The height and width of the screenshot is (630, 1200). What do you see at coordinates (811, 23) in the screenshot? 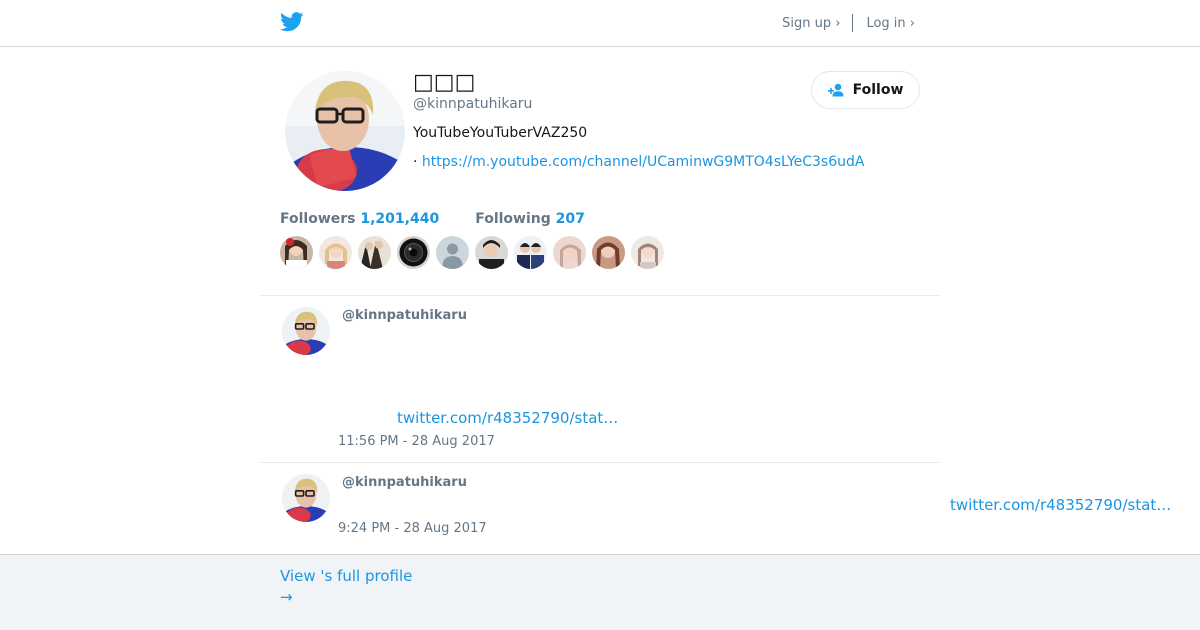
I see `sign-up-link: Sign up ›` at bounding box center [811, 23].